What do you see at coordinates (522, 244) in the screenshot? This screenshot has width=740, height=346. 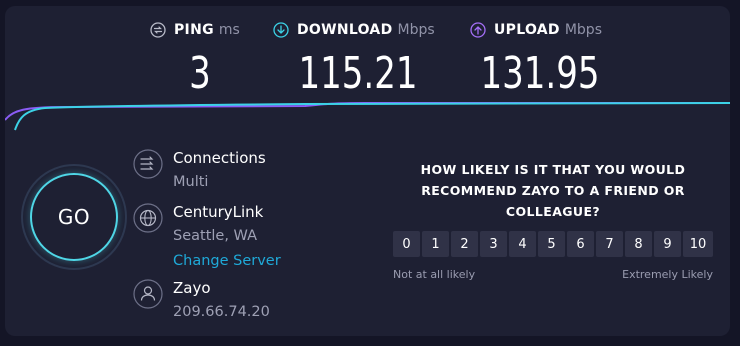 I see `rating-button-4: 4` at bounding box center [522, 244].